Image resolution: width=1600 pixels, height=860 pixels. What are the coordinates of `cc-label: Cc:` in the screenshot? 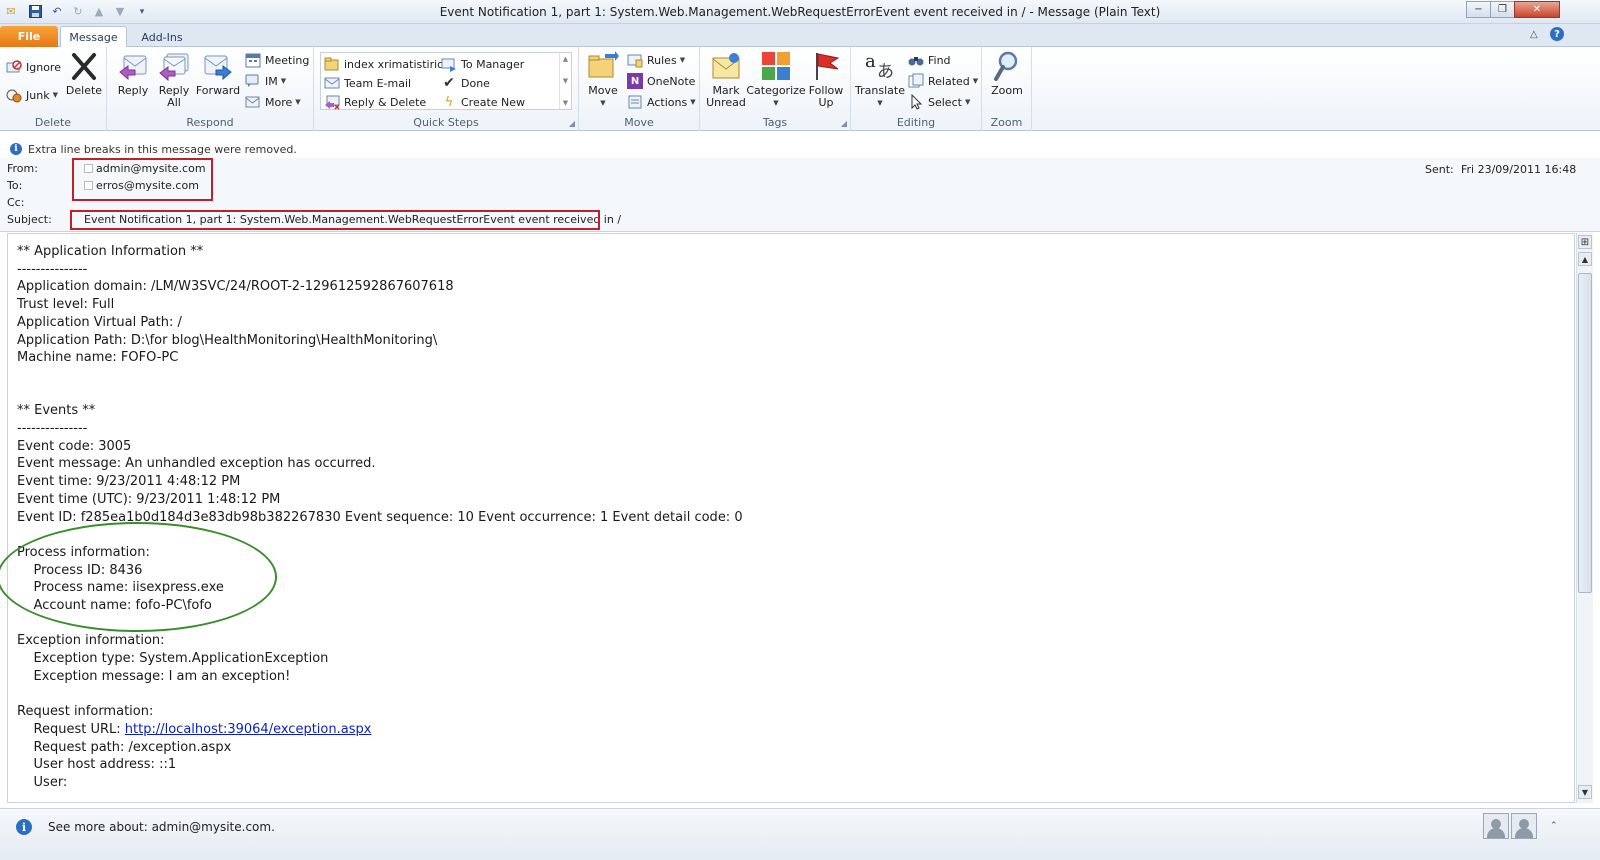 It's located at (16, 202).